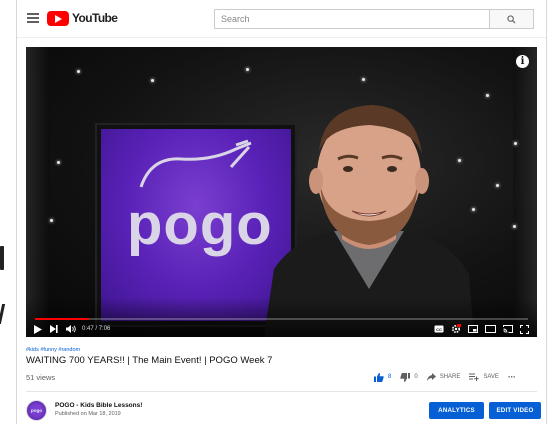 The image size is (556, 424). I want to click on hashtags-link: #kids #funny #random, so click(53, 350).